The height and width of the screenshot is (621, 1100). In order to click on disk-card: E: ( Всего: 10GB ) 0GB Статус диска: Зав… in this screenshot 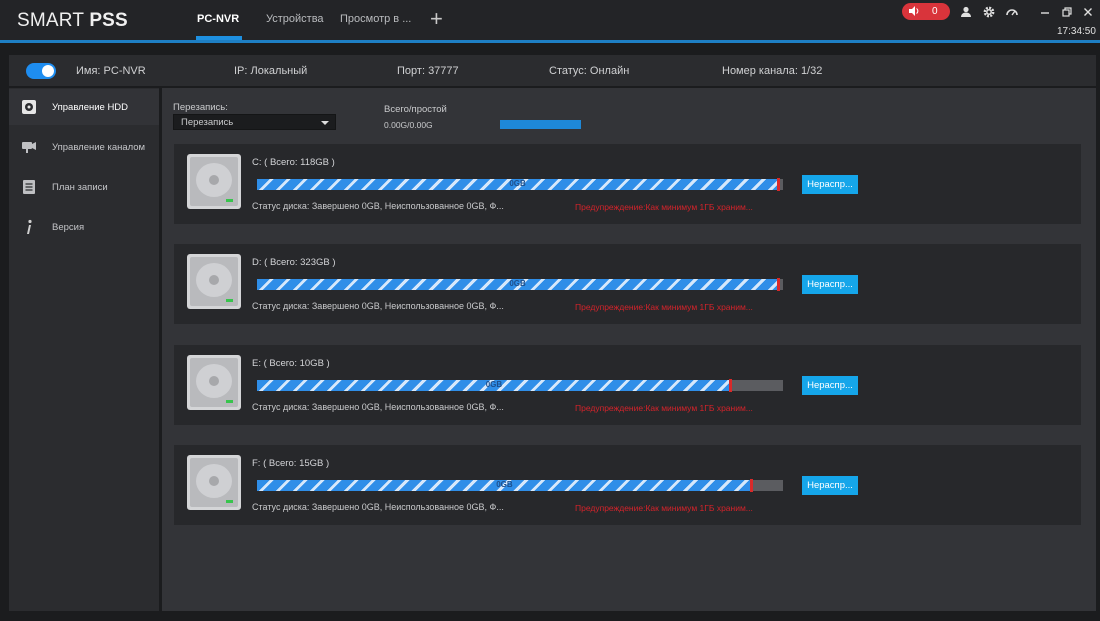, I will do `click(627, 385)`.